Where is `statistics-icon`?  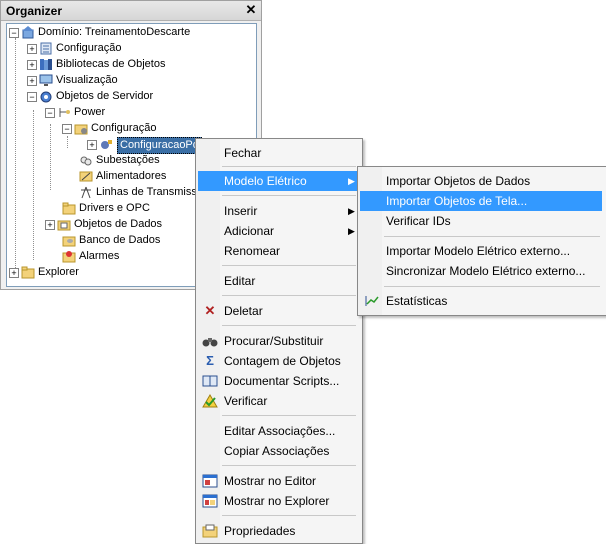
statistics-icon is located at coordinates (372, 301).